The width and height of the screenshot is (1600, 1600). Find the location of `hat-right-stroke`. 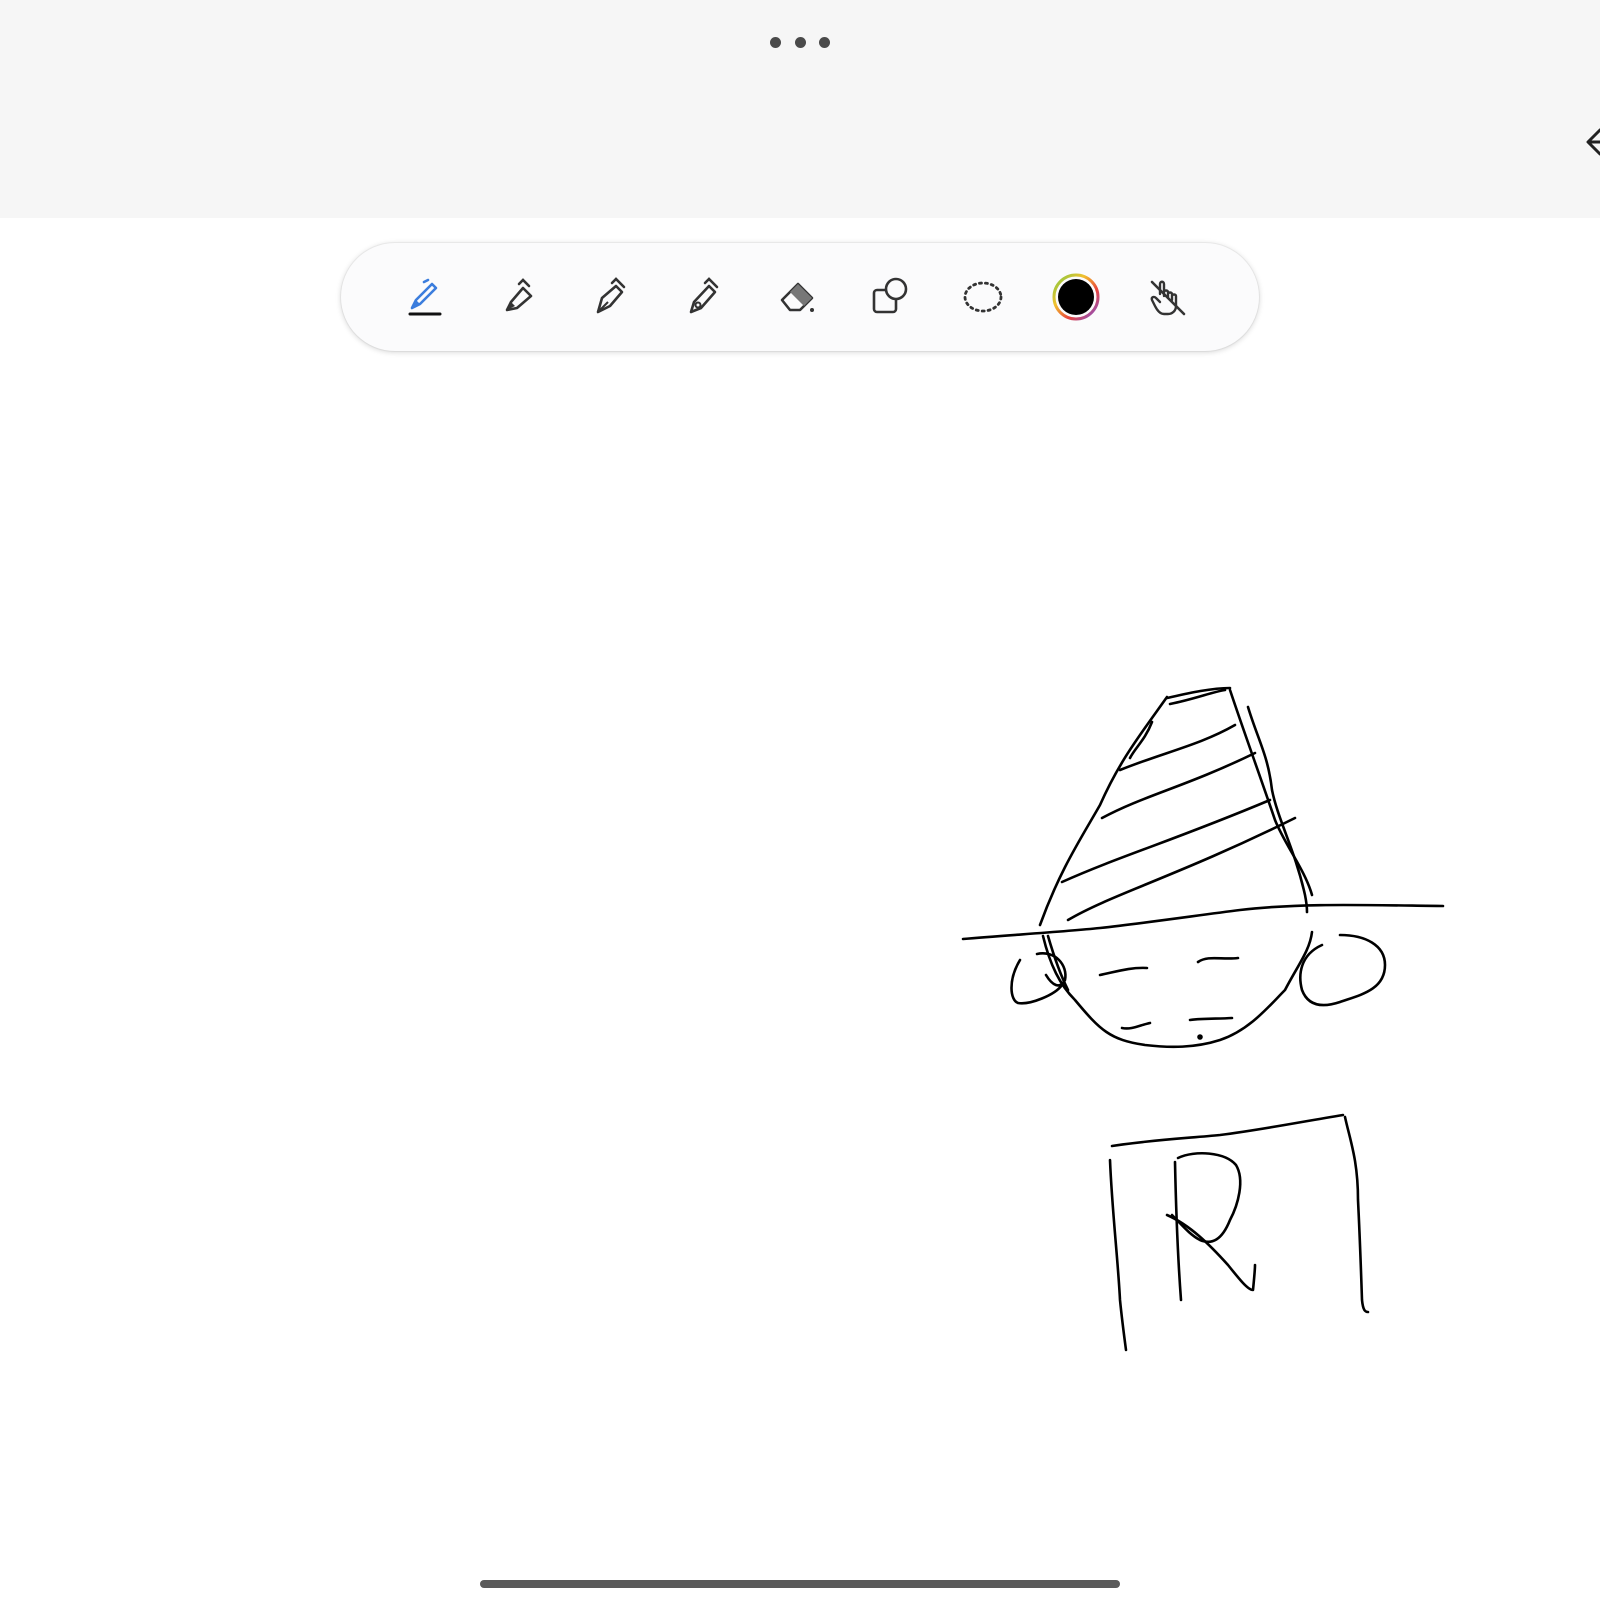

hat-right-stroke is located at coordinates (1277, 809).